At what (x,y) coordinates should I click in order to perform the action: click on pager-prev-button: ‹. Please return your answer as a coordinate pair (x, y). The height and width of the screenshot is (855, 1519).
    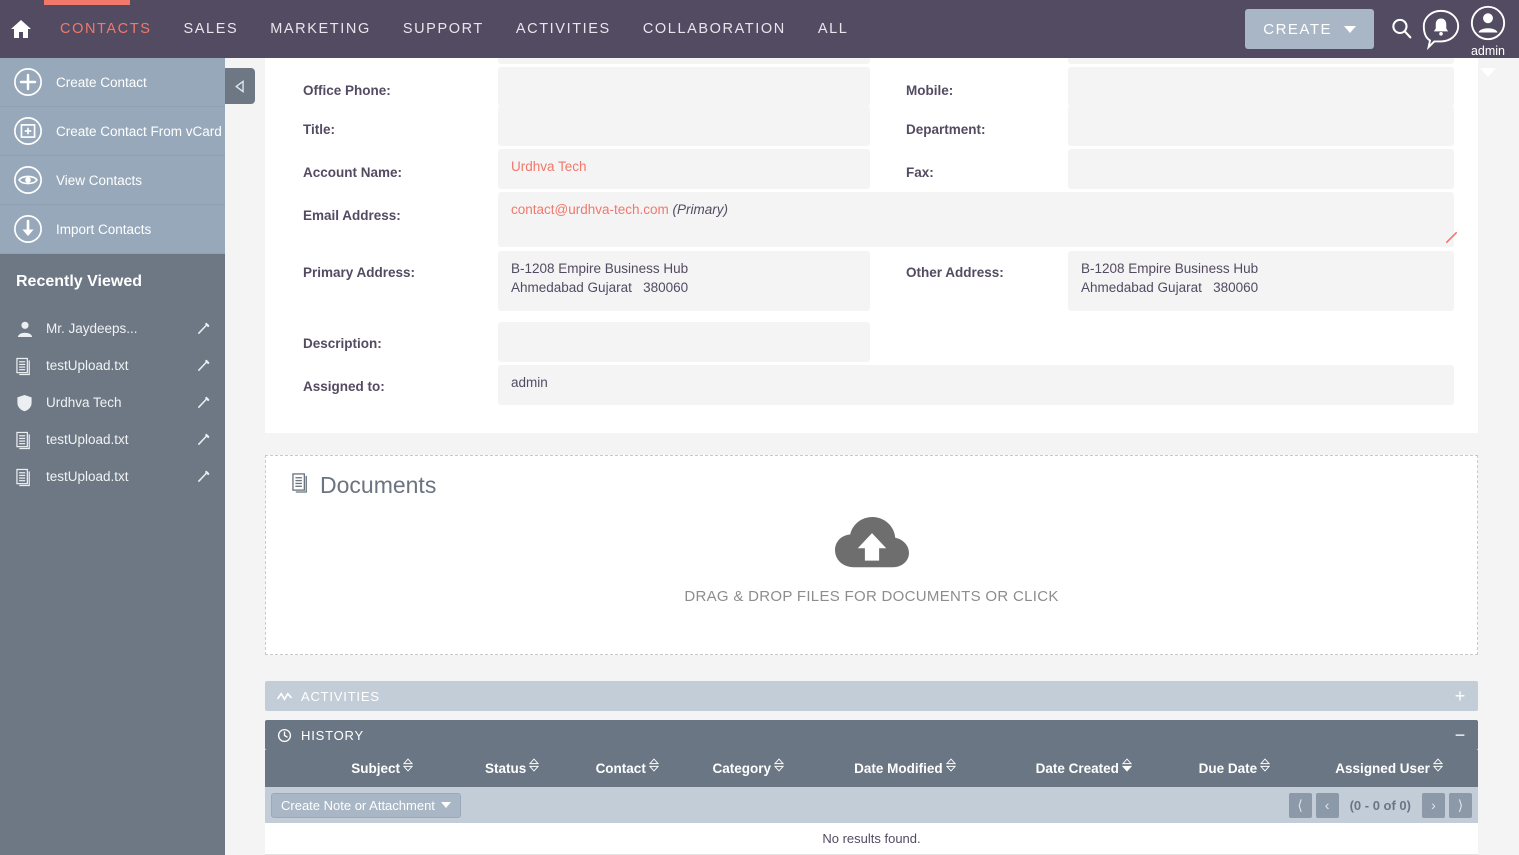
    Looking at the image, I should click on (1327, 805).